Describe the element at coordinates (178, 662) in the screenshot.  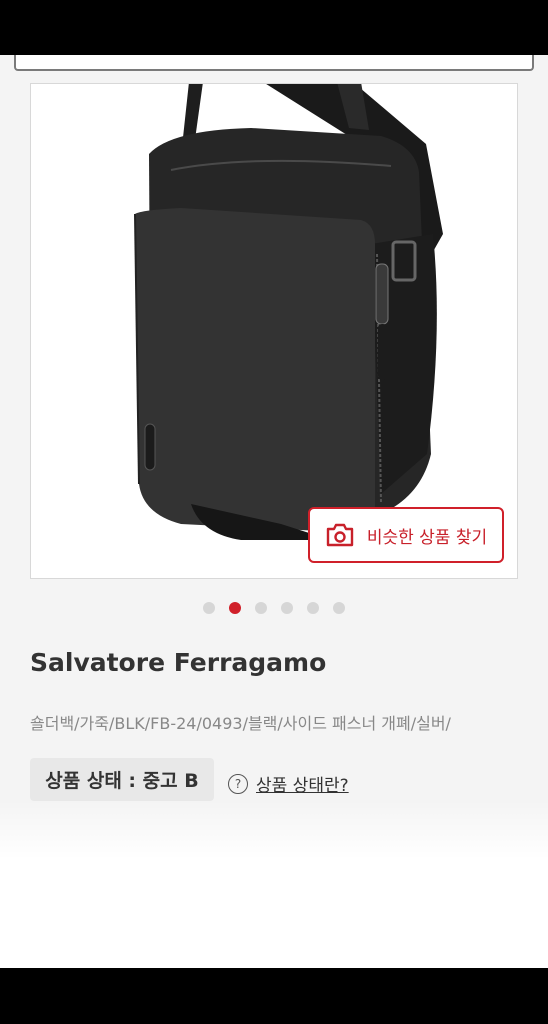
I see `product-brand: Salvatore Ferragamo` at that location.